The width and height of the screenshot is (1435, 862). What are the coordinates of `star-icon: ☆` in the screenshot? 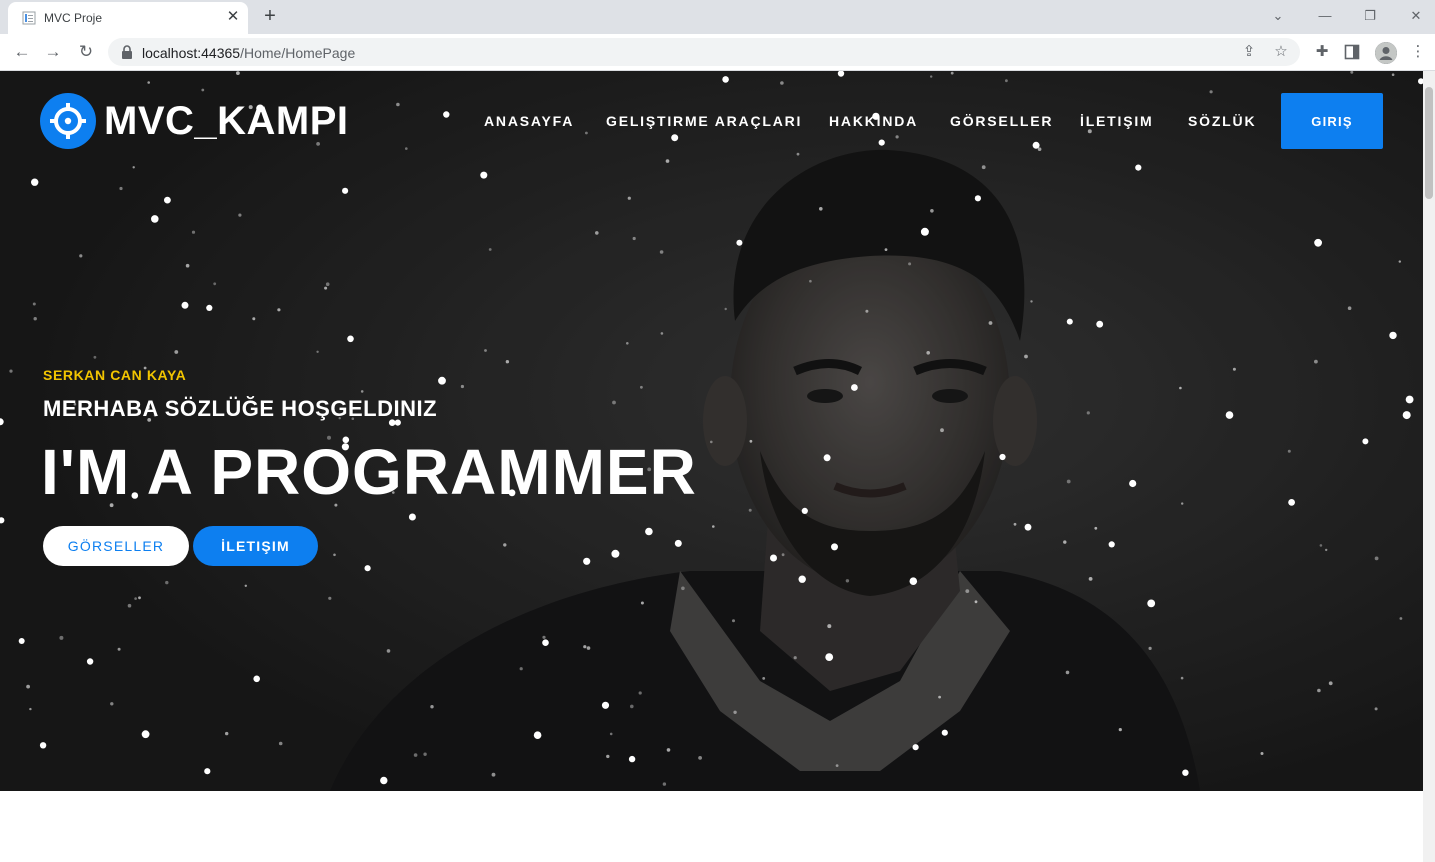 It's located at (1281, 52).